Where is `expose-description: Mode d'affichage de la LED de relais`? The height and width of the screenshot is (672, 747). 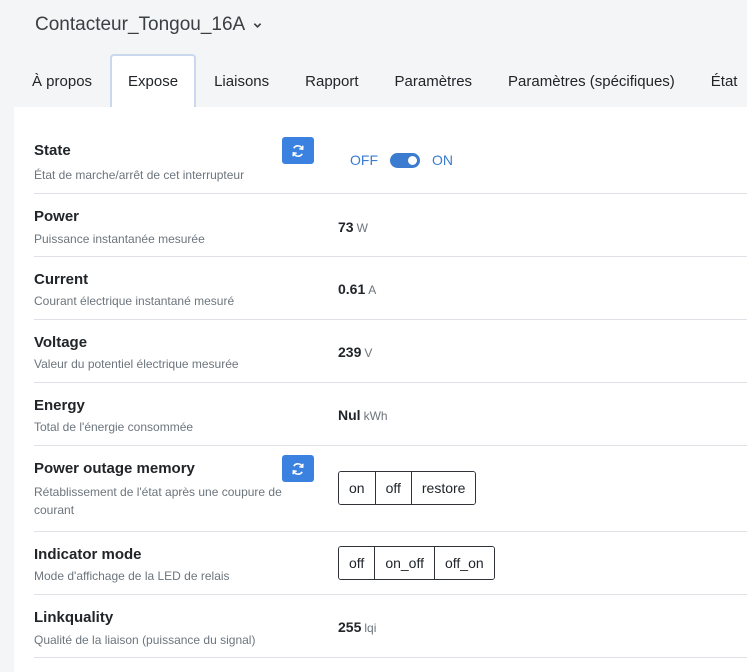
expose-description: Mode d'affichage de la LED de relais is located at coordinates (132, 576).